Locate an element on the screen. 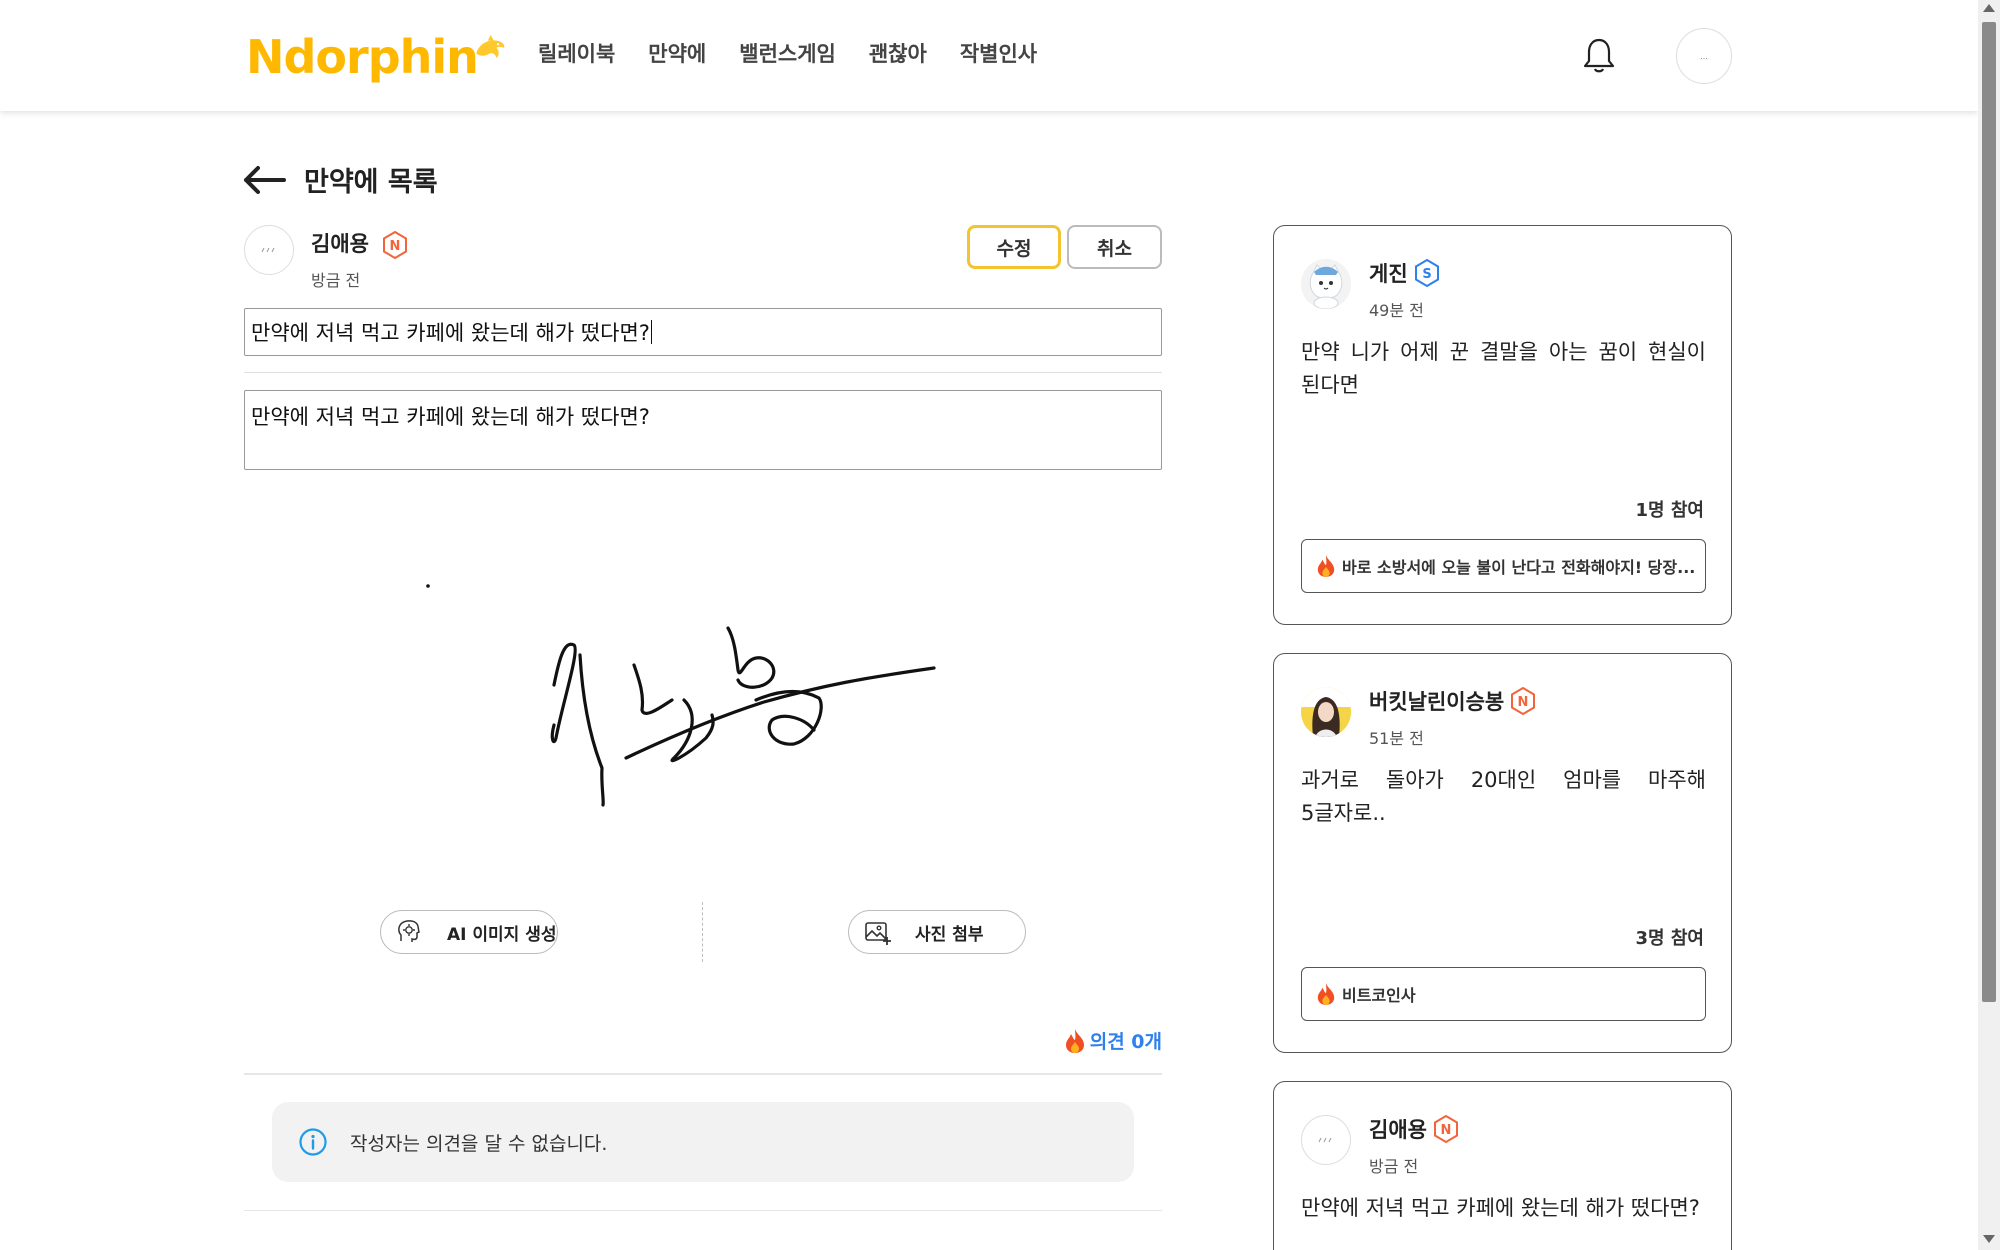 The width and height of the screenshot is (2000, 1250). edit-button: 수정 is located at coordinates (1014, 247).